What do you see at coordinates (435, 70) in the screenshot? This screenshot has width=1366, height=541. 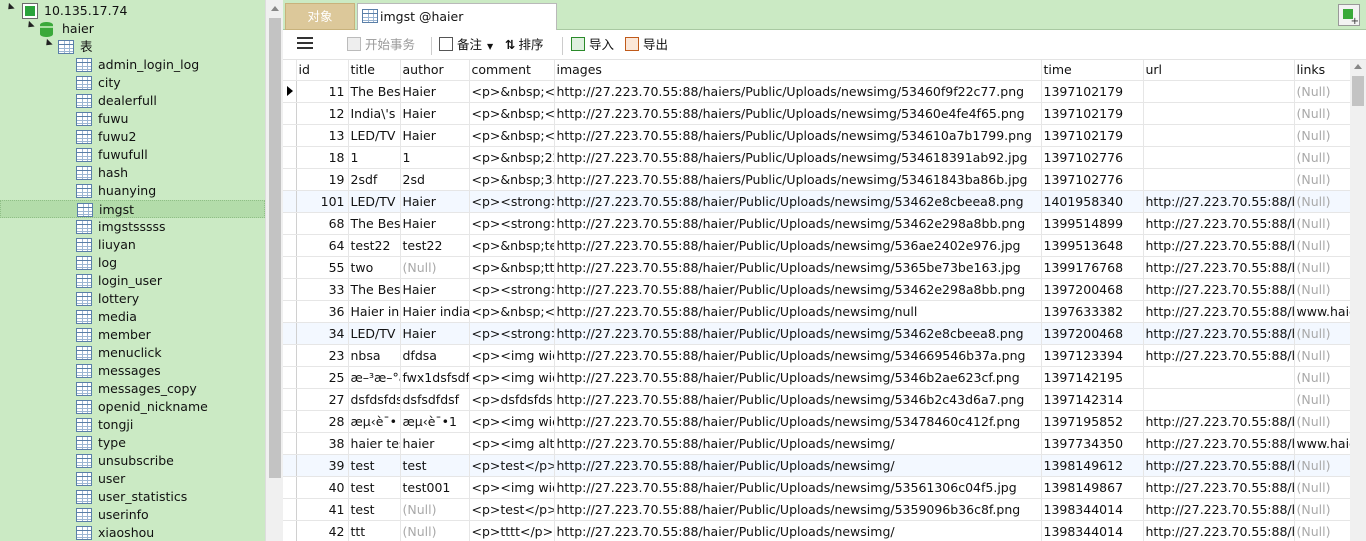 I see `column-header-author: author` at bounding box center [435, 70].